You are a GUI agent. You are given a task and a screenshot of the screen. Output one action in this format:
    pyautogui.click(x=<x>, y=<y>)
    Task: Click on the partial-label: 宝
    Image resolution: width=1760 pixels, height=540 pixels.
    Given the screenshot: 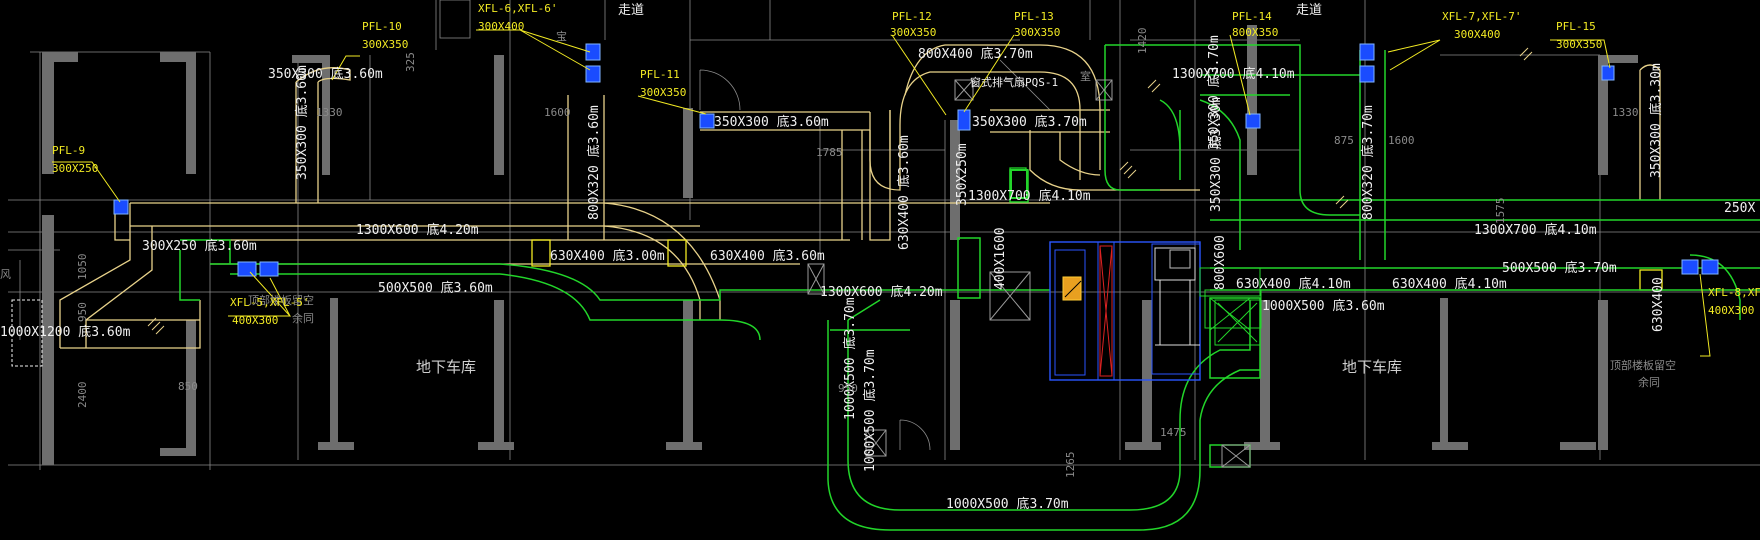 What is the action you would take?
    pyautogui.click(x=561, y=36)
    